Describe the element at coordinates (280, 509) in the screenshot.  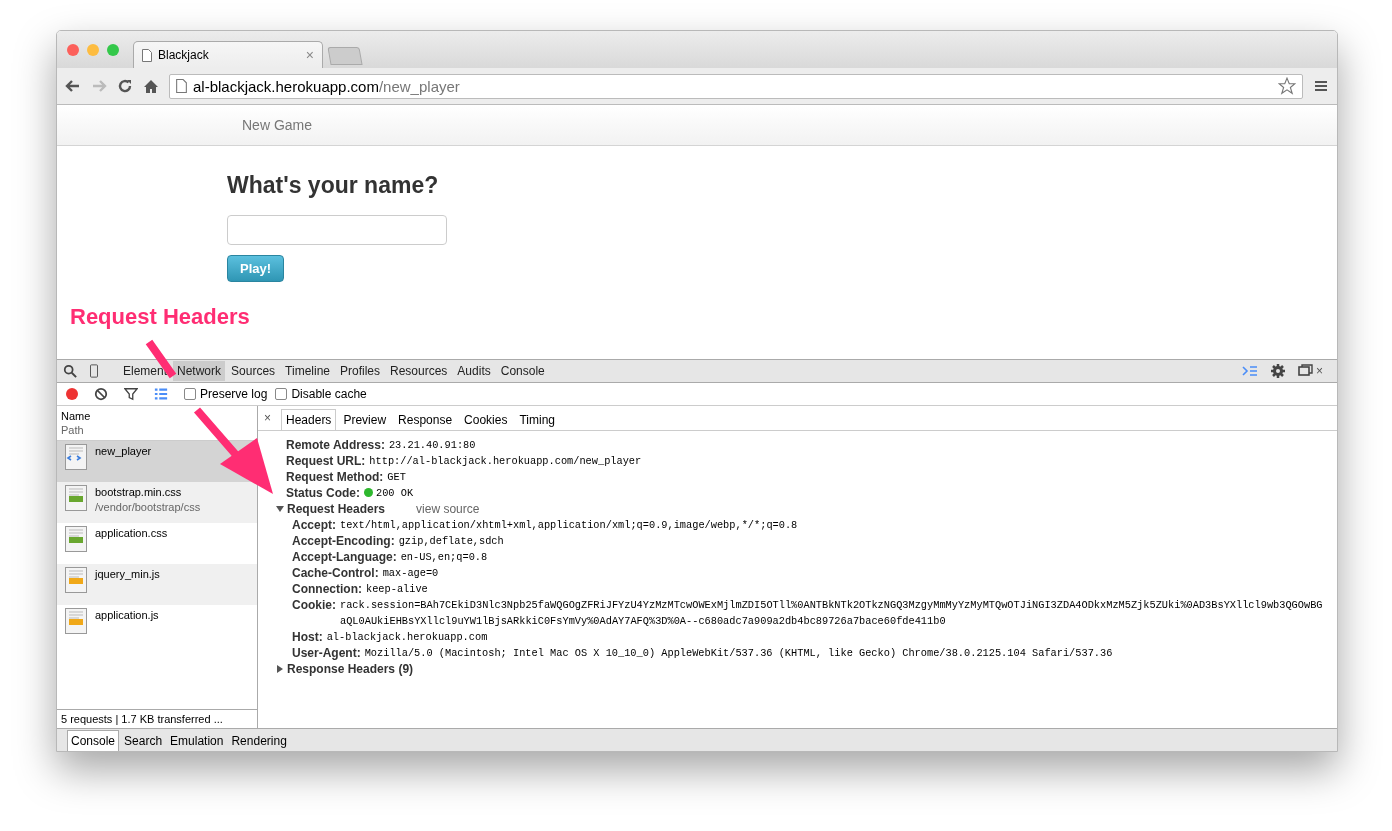
I see `collapse-triangle-icon` at that location.